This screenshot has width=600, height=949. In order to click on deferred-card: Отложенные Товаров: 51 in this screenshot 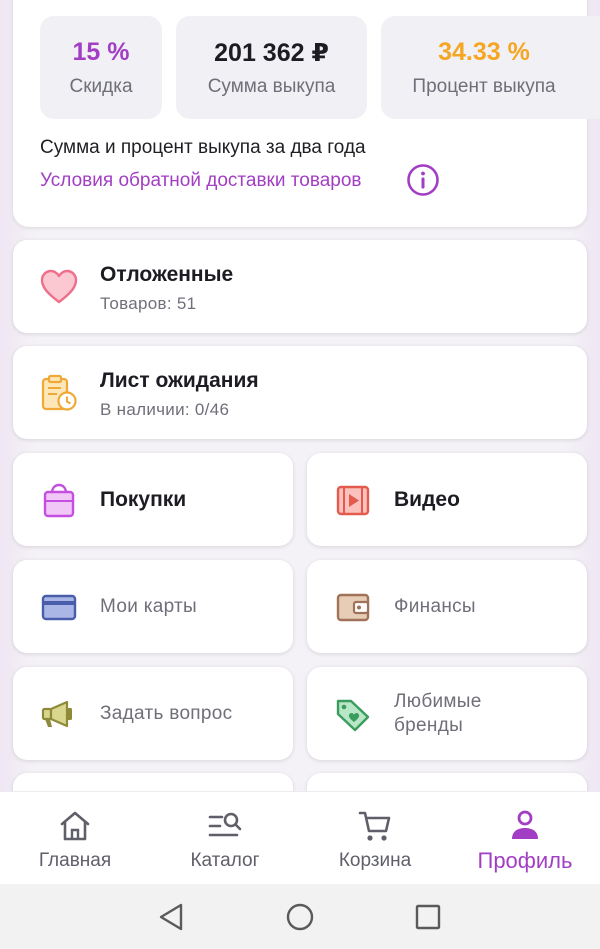, I will do `click(300, 286)`.